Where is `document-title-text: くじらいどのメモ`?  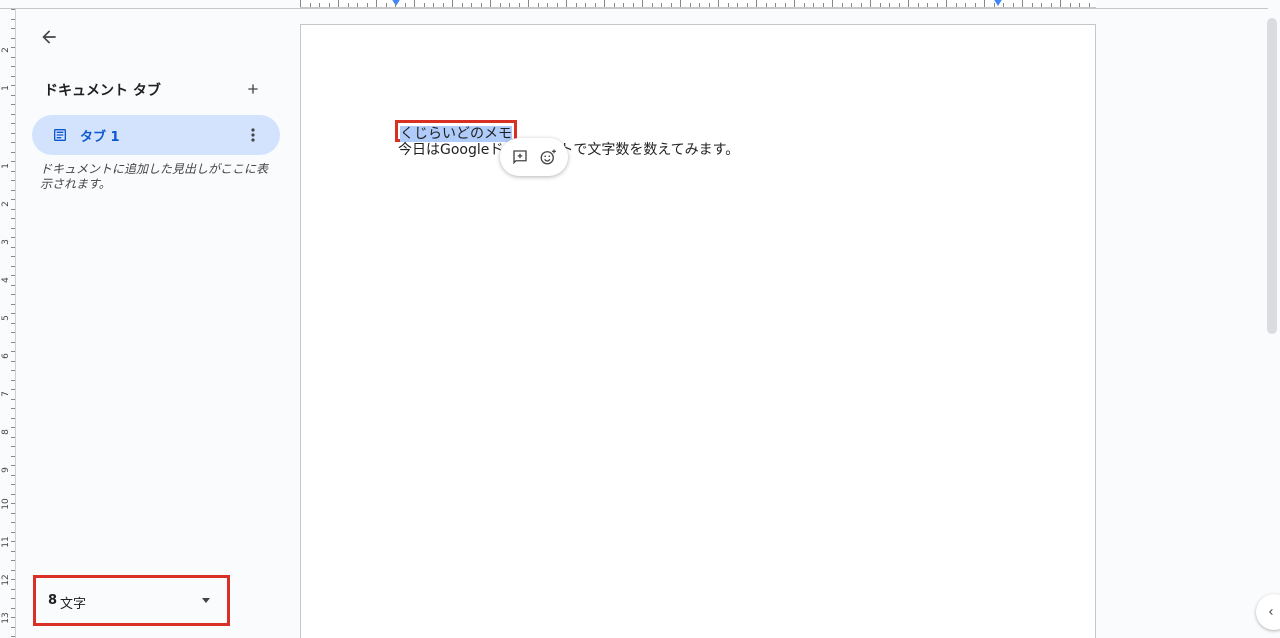 document-title-text: くじらいどのメモ is located at coordinates (456, 134).